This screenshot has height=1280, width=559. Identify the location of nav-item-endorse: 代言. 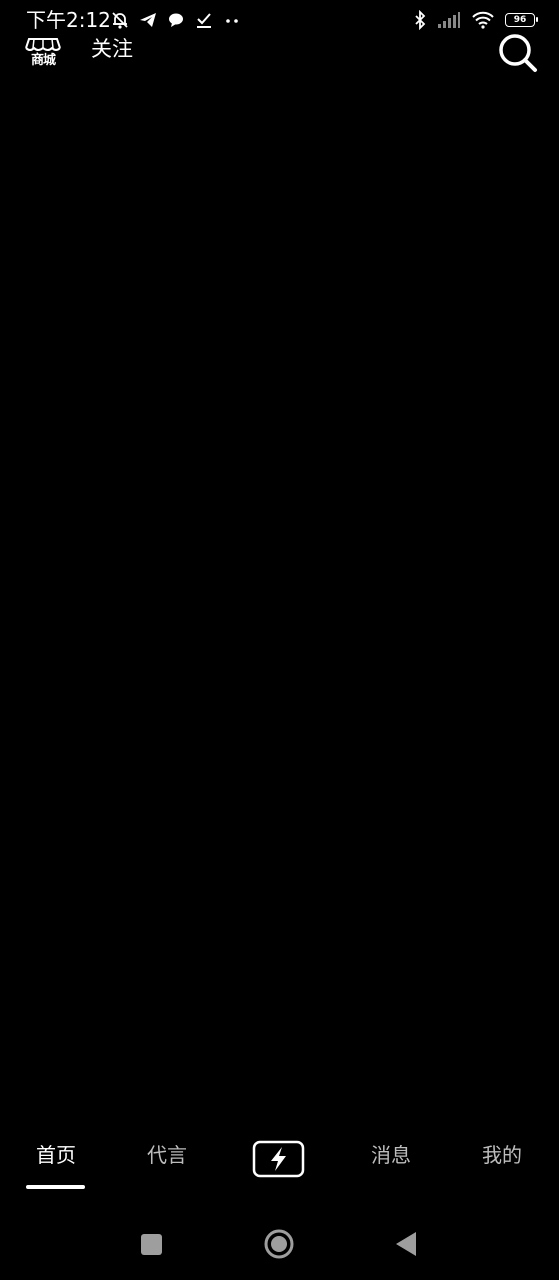
(167, 1155).